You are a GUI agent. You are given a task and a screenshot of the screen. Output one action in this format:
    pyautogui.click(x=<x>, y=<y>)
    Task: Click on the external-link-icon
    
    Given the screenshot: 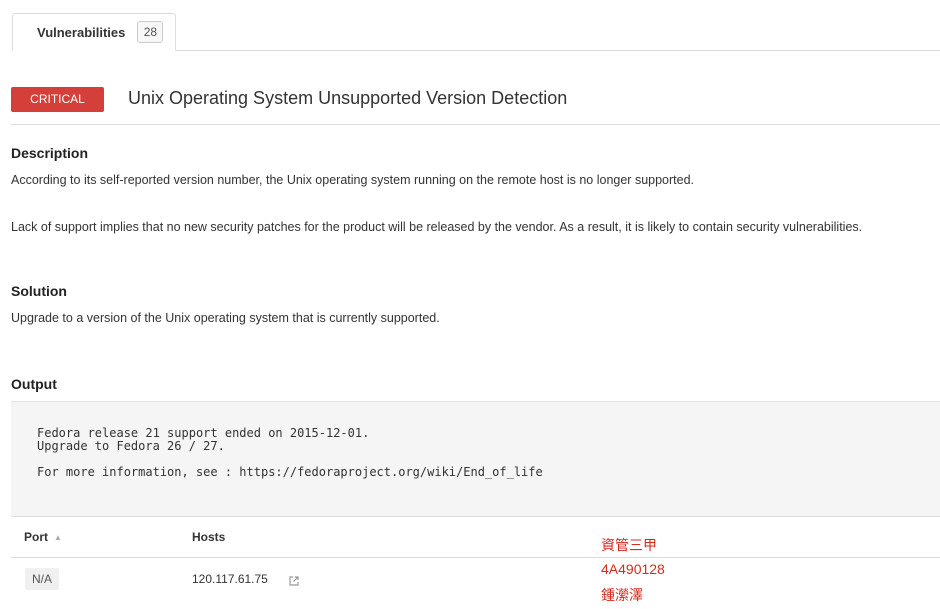 What is the action you would take?
    pyautogui.click(x=294, y=579)
    